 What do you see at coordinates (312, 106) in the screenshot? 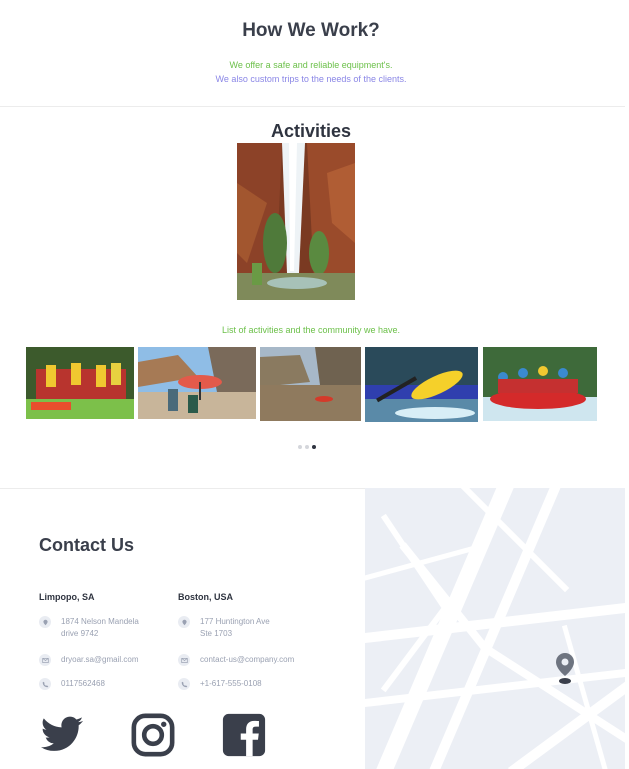
I see `section-divider` at bounding box center [312, 106].